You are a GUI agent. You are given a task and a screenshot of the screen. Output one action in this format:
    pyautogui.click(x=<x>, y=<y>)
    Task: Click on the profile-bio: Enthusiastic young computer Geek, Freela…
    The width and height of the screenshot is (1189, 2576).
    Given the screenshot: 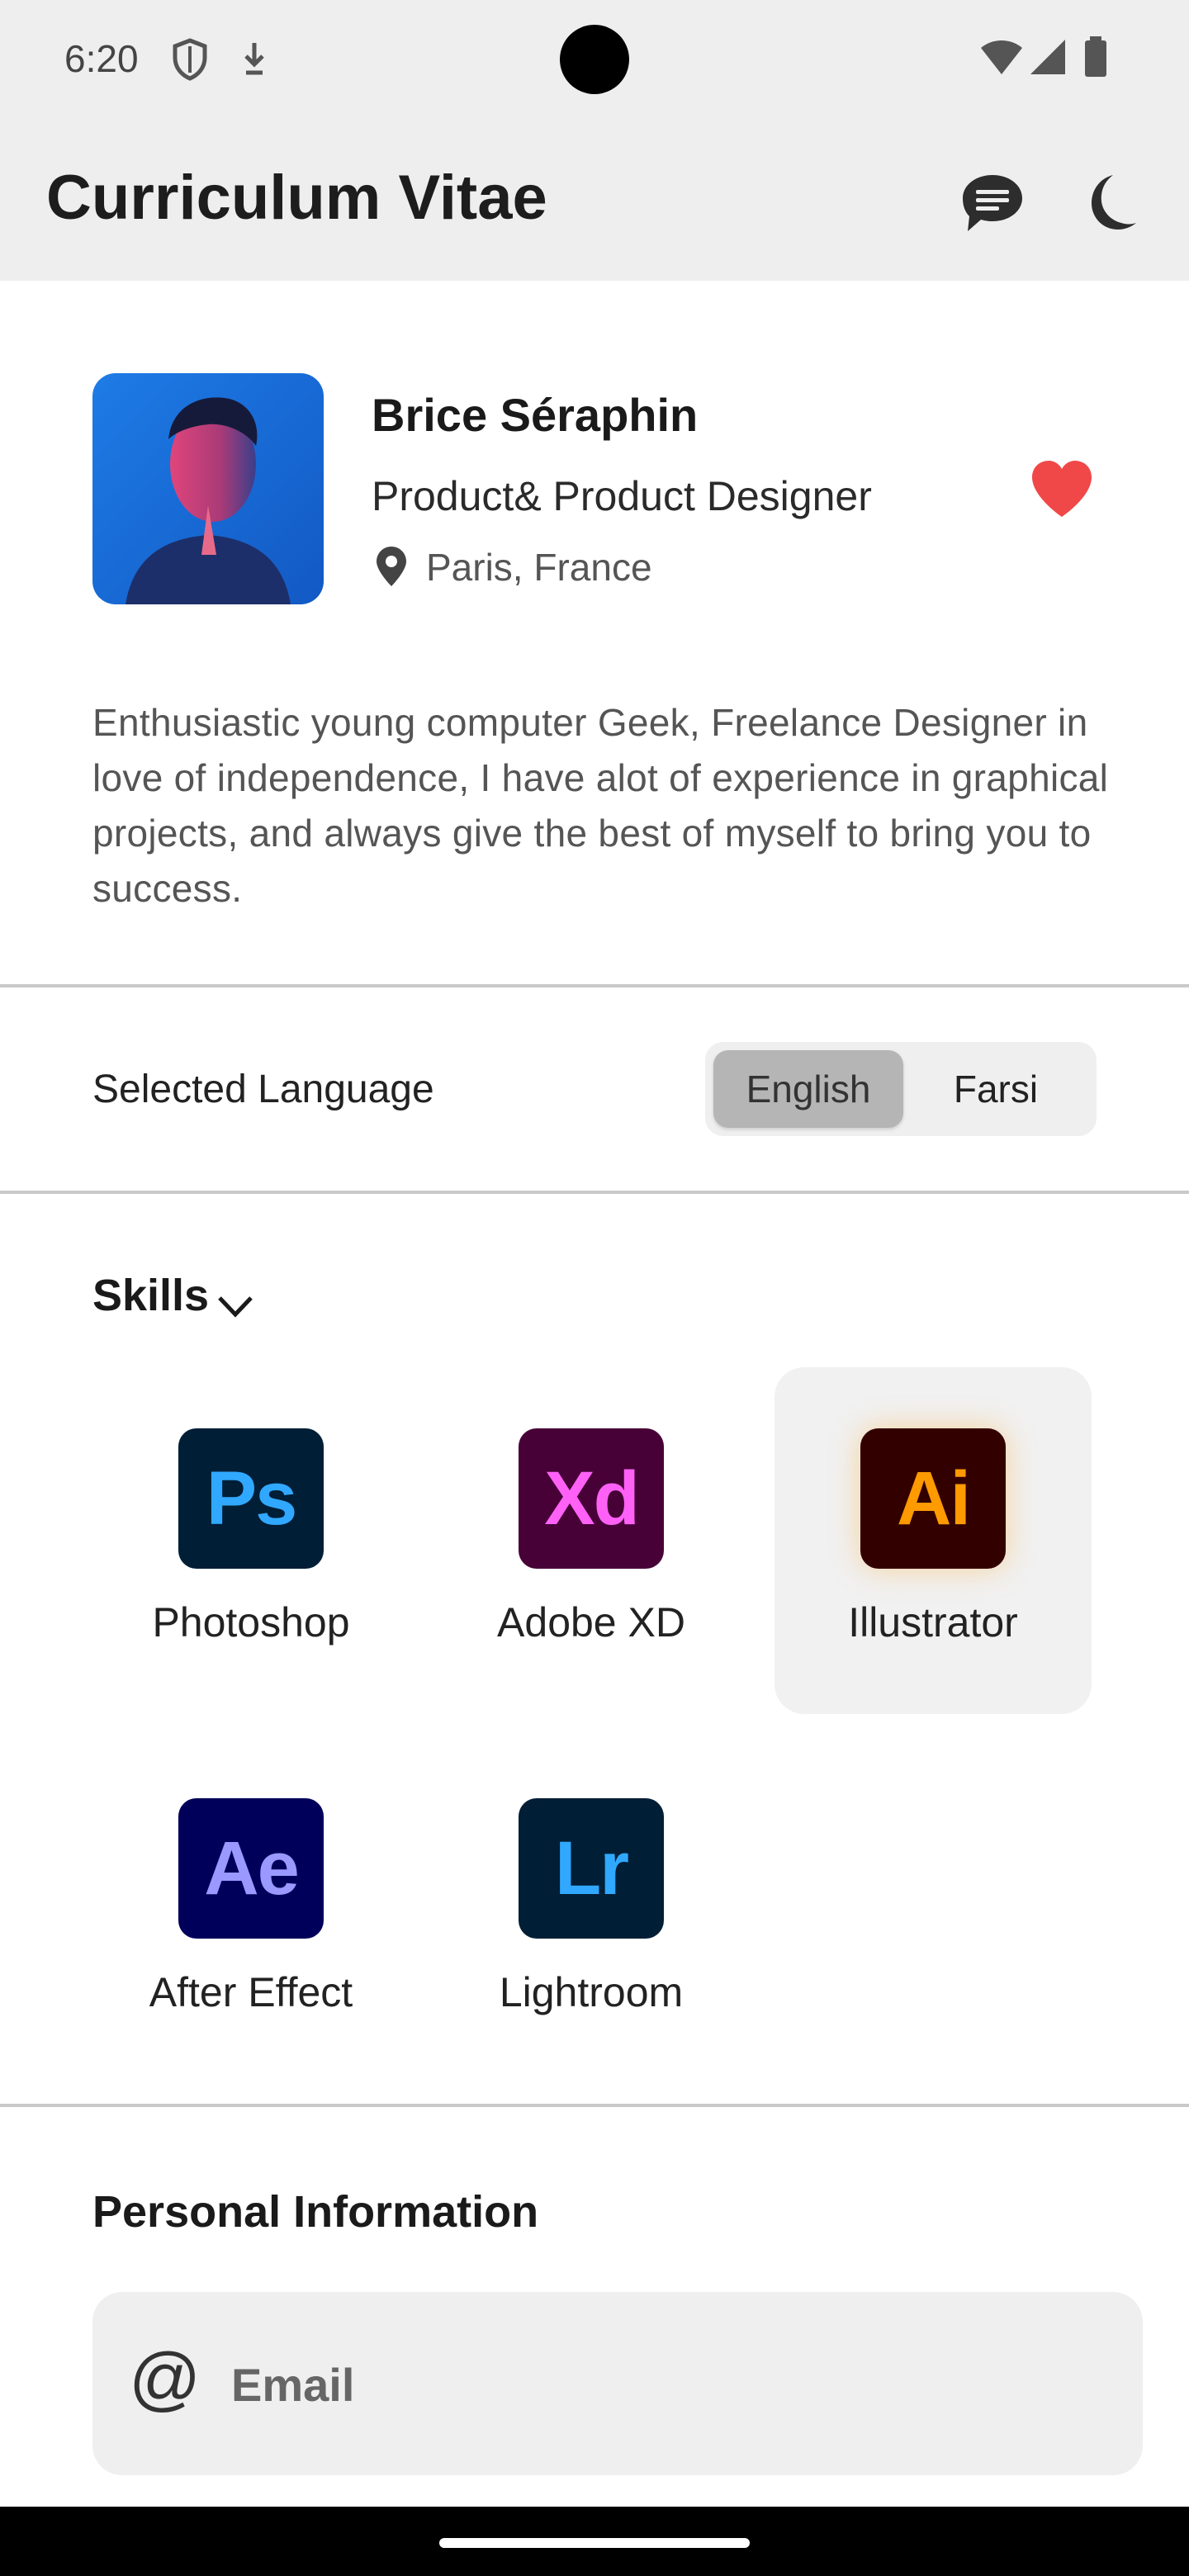 What is the action you would take?
    pyautogui.click(x=600, y=805)
    